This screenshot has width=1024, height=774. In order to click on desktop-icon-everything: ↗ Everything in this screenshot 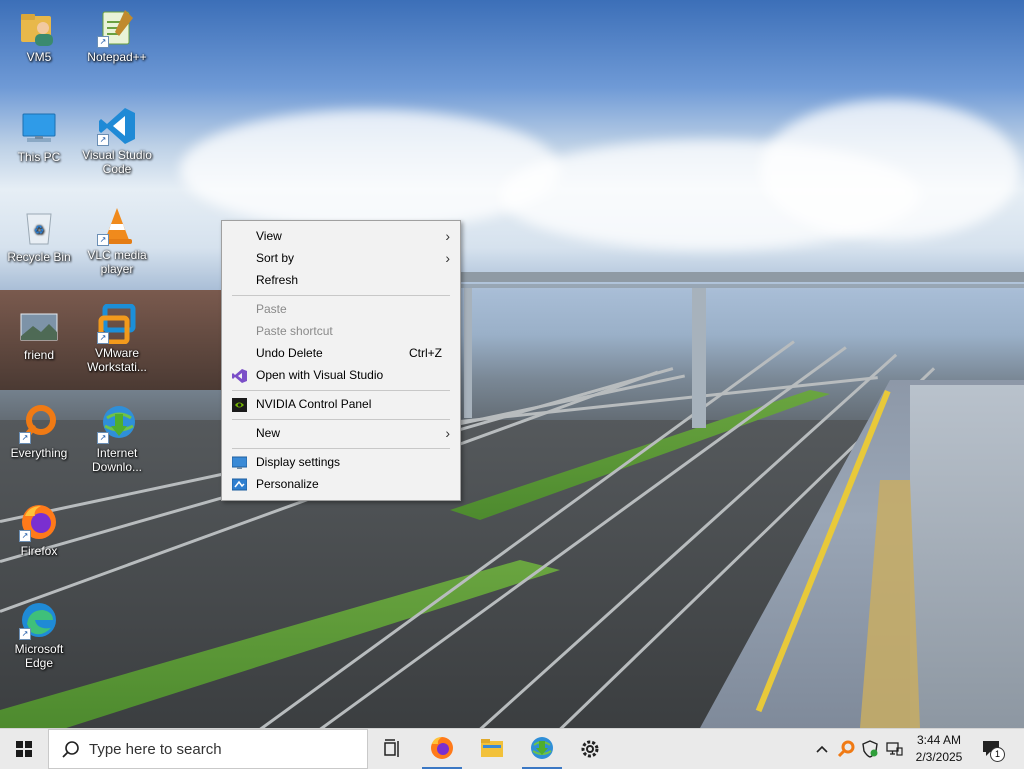, I will do `click(39, 432)`.